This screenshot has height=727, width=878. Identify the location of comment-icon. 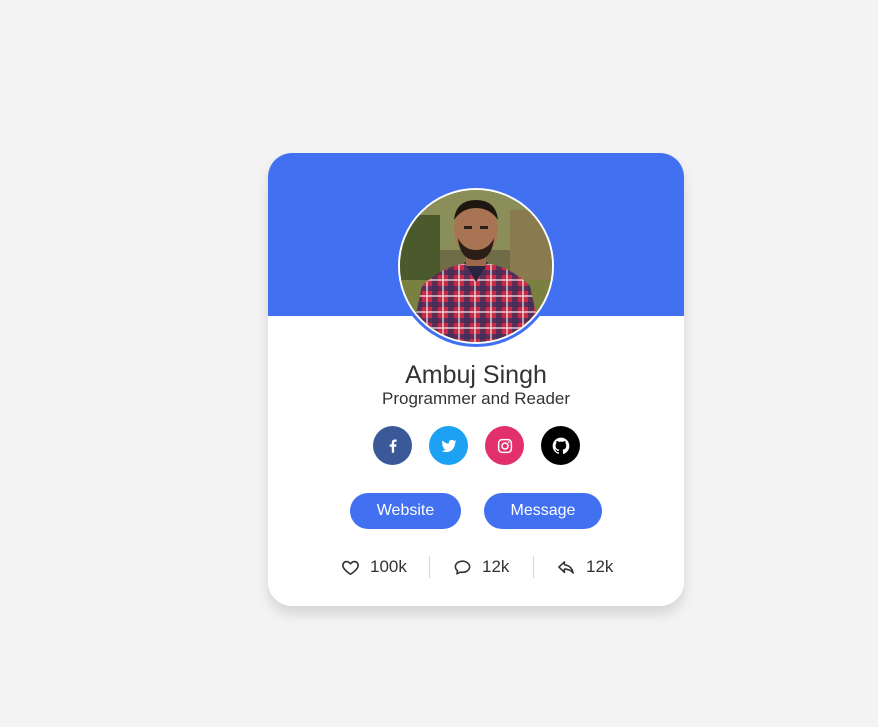
(462, 567).